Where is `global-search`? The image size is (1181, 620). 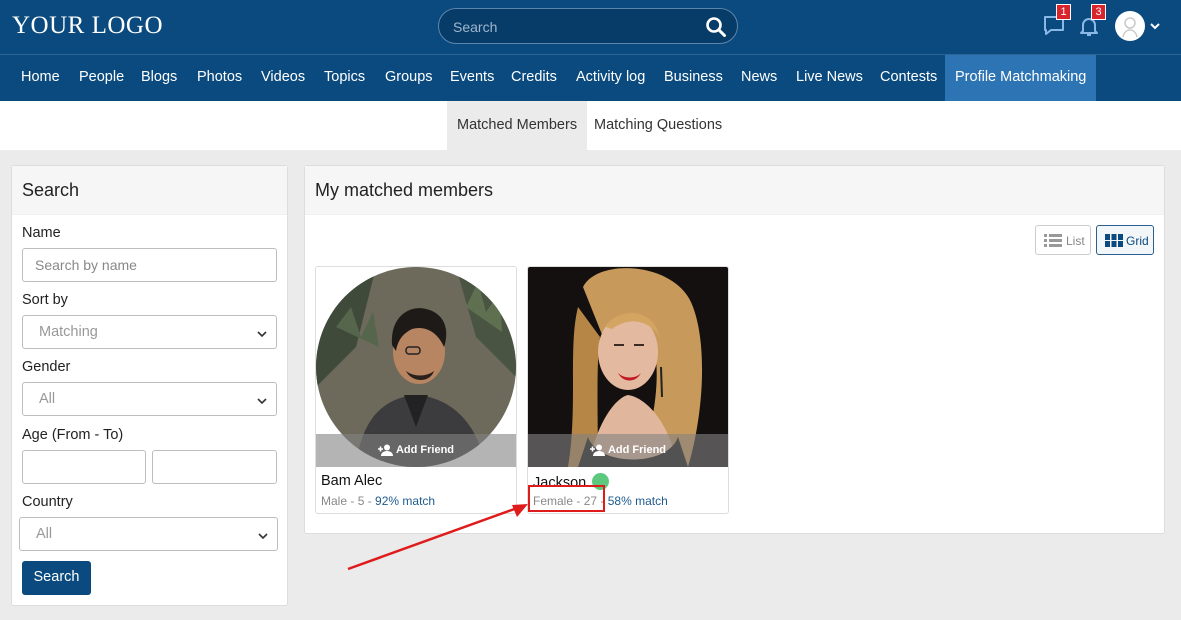
global-search is located at coordinates (588, 26).